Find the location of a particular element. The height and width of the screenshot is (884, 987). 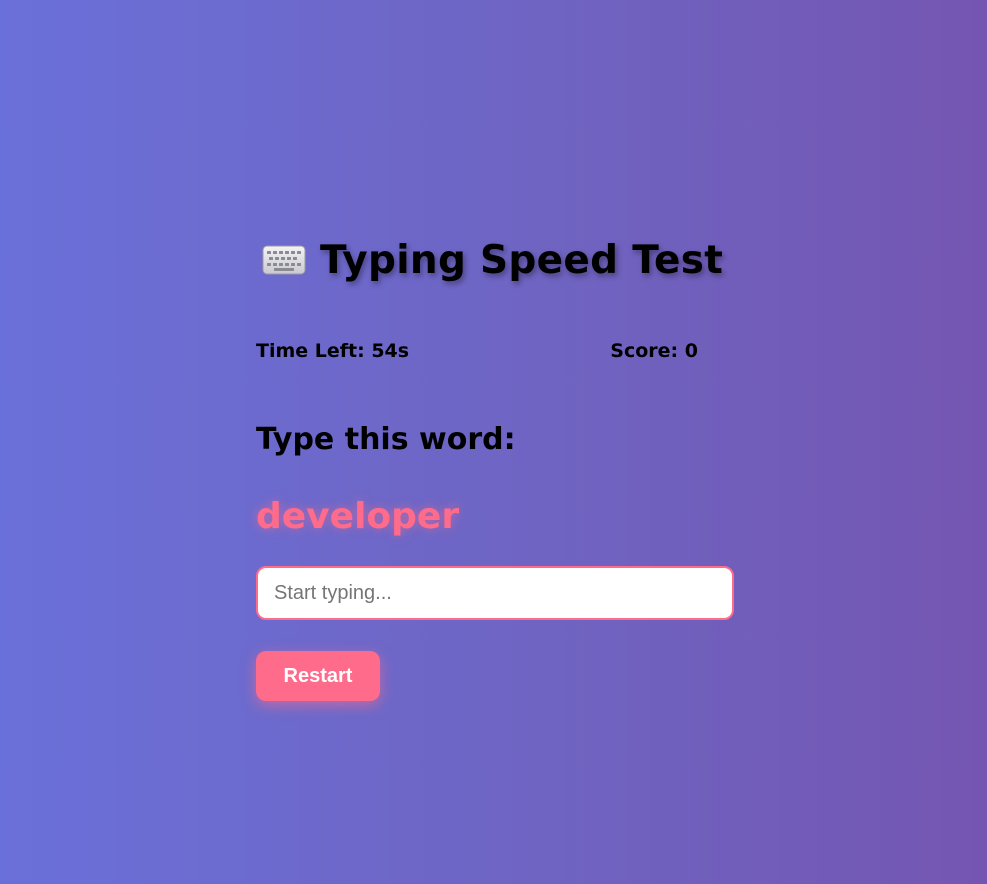

title-row: Typing Speed Test is located at coordinates (499, 260).